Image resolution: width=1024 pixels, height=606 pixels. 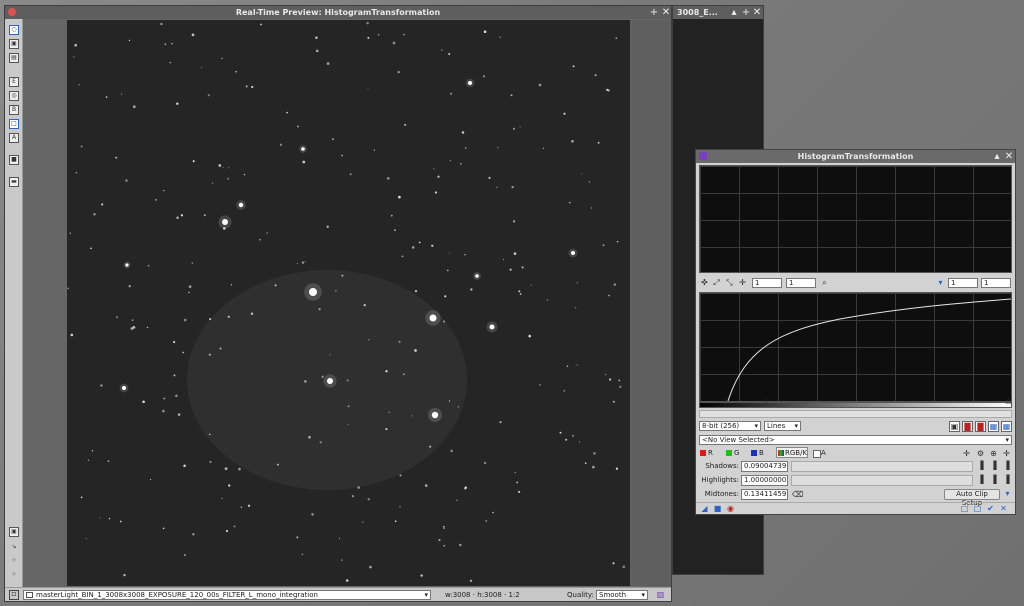 I want to click on output-histogram-icon: ▇, so click(x=980, y=426).